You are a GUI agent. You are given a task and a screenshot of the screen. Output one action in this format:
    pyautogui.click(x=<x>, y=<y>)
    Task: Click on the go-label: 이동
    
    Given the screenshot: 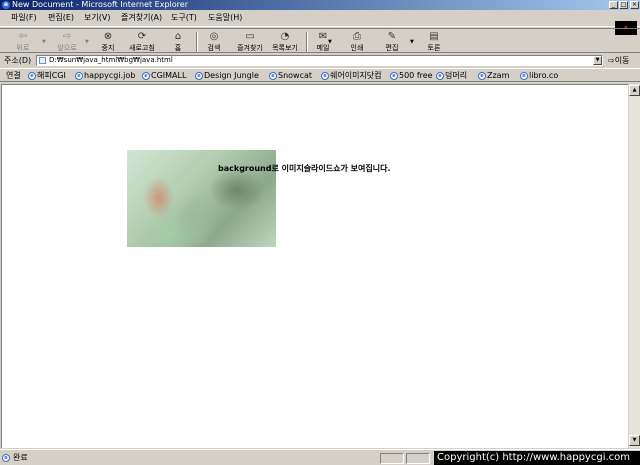 What is the action you would take?
    pyautogui.click(x=622, y=60)
    